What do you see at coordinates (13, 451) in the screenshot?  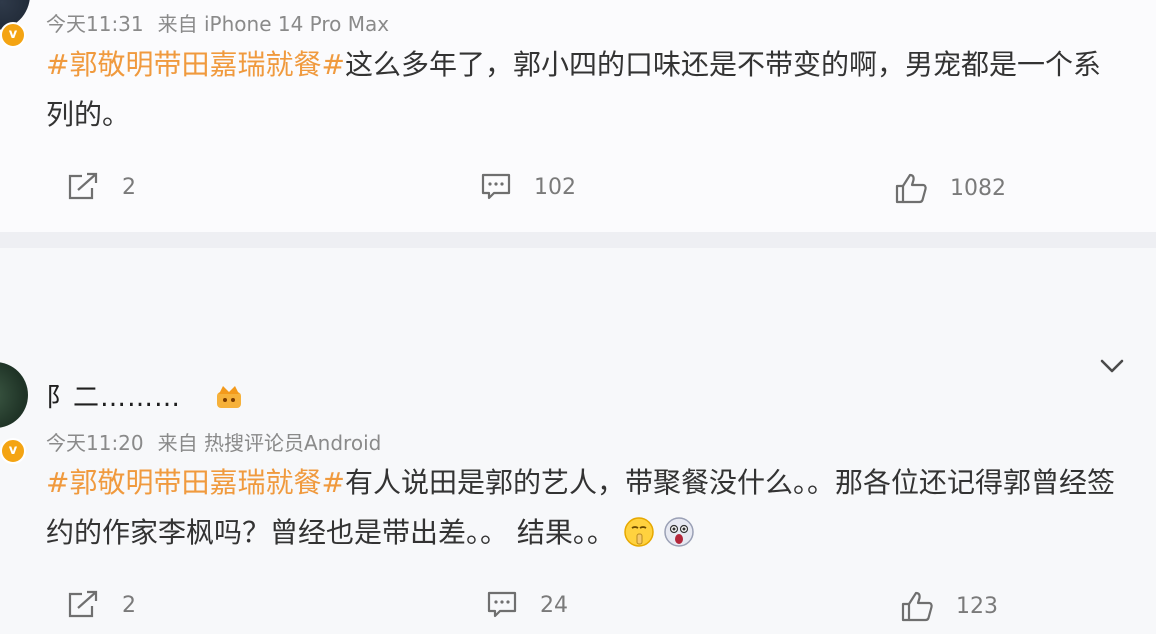 I see `verified-badge-icon: v` at bounding box center [13, 451].